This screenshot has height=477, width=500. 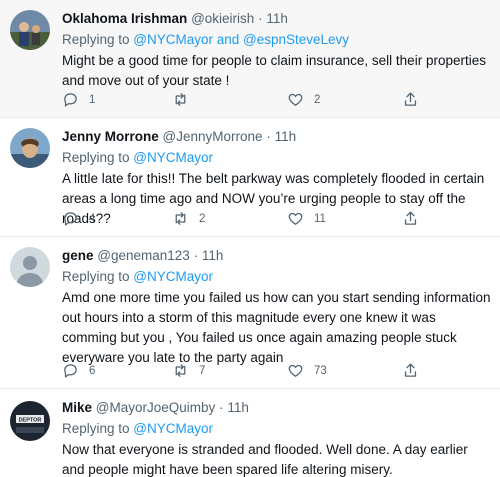 What do you see at coordinates (78, 99) in the screenshot?
I see `reply-button: 1` at bounding box center [78, 99].